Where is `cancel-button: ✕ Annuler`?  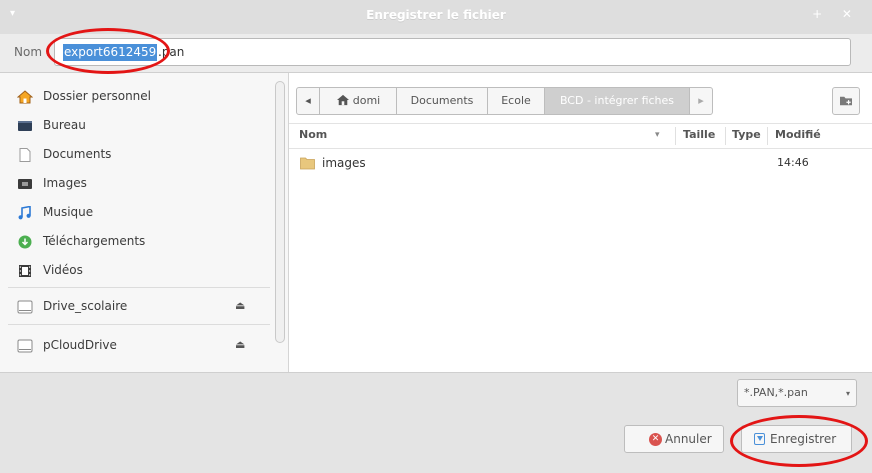
cancel-button: ✕ Annuler is located at coordinates (674, 439).